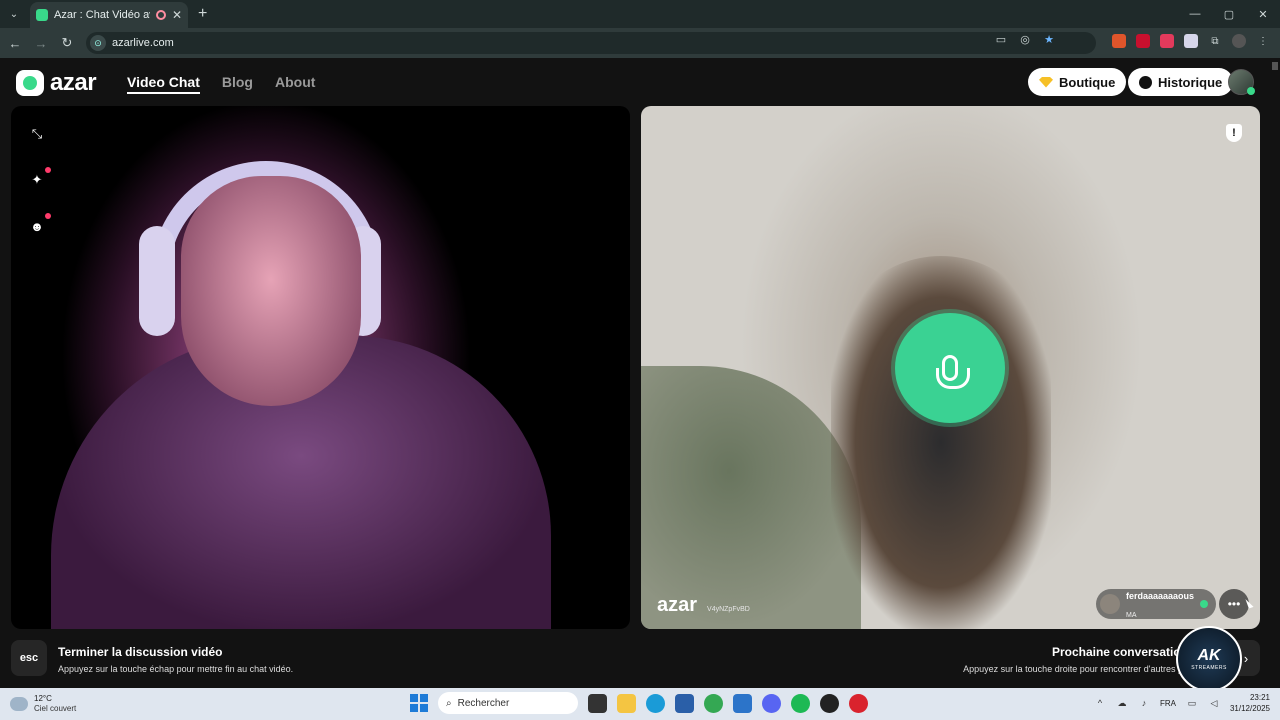 The width and height of the screenshot is (1280, 720). I want to click on network-icon: ▭, so click(1192, 703).